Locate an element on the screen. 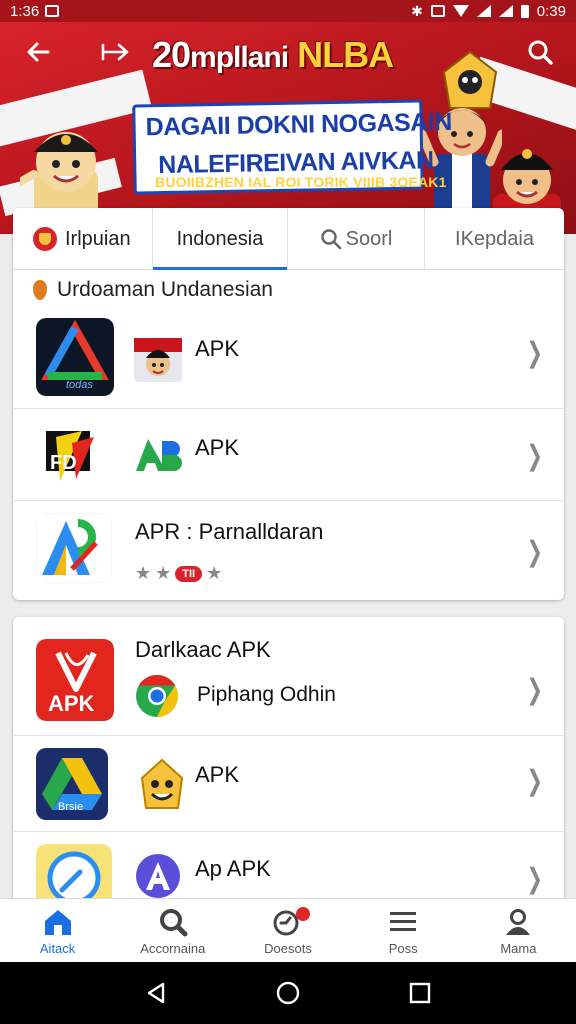  system-navigation-bar is located at coordinates (288, 993).